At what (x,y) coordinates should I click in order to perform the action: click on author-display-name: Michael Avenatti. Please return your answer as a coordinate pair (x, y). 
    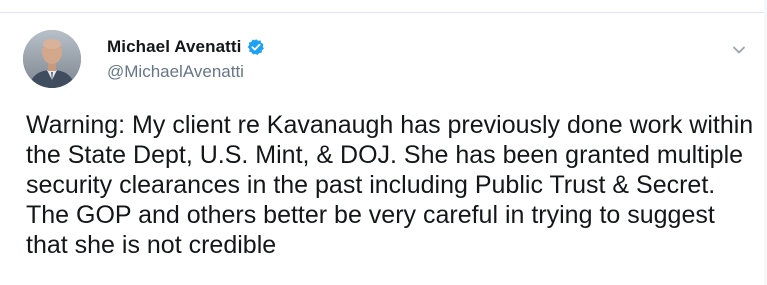
    Looking at the image, I should click on (174, 47).